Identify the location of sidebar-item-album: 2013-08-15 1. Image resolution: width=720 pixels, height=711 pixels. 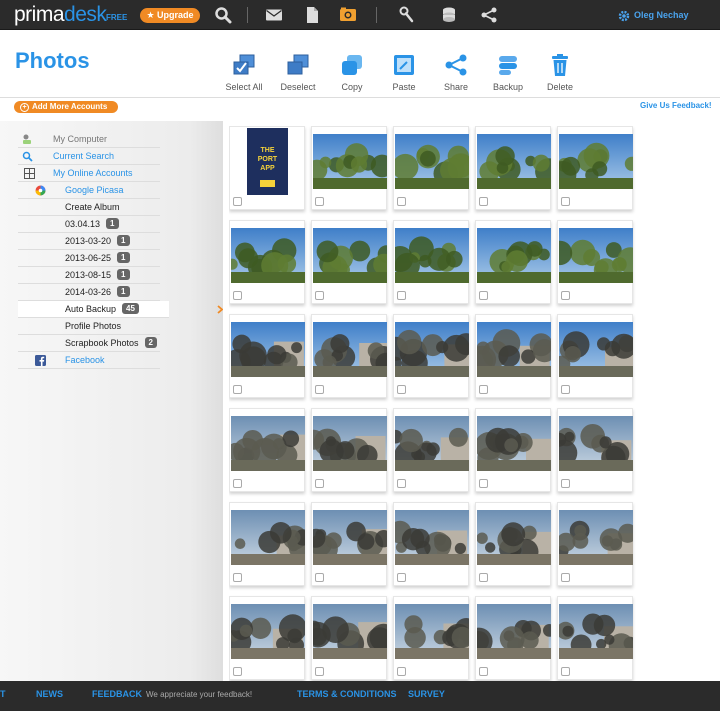
(89, 275).